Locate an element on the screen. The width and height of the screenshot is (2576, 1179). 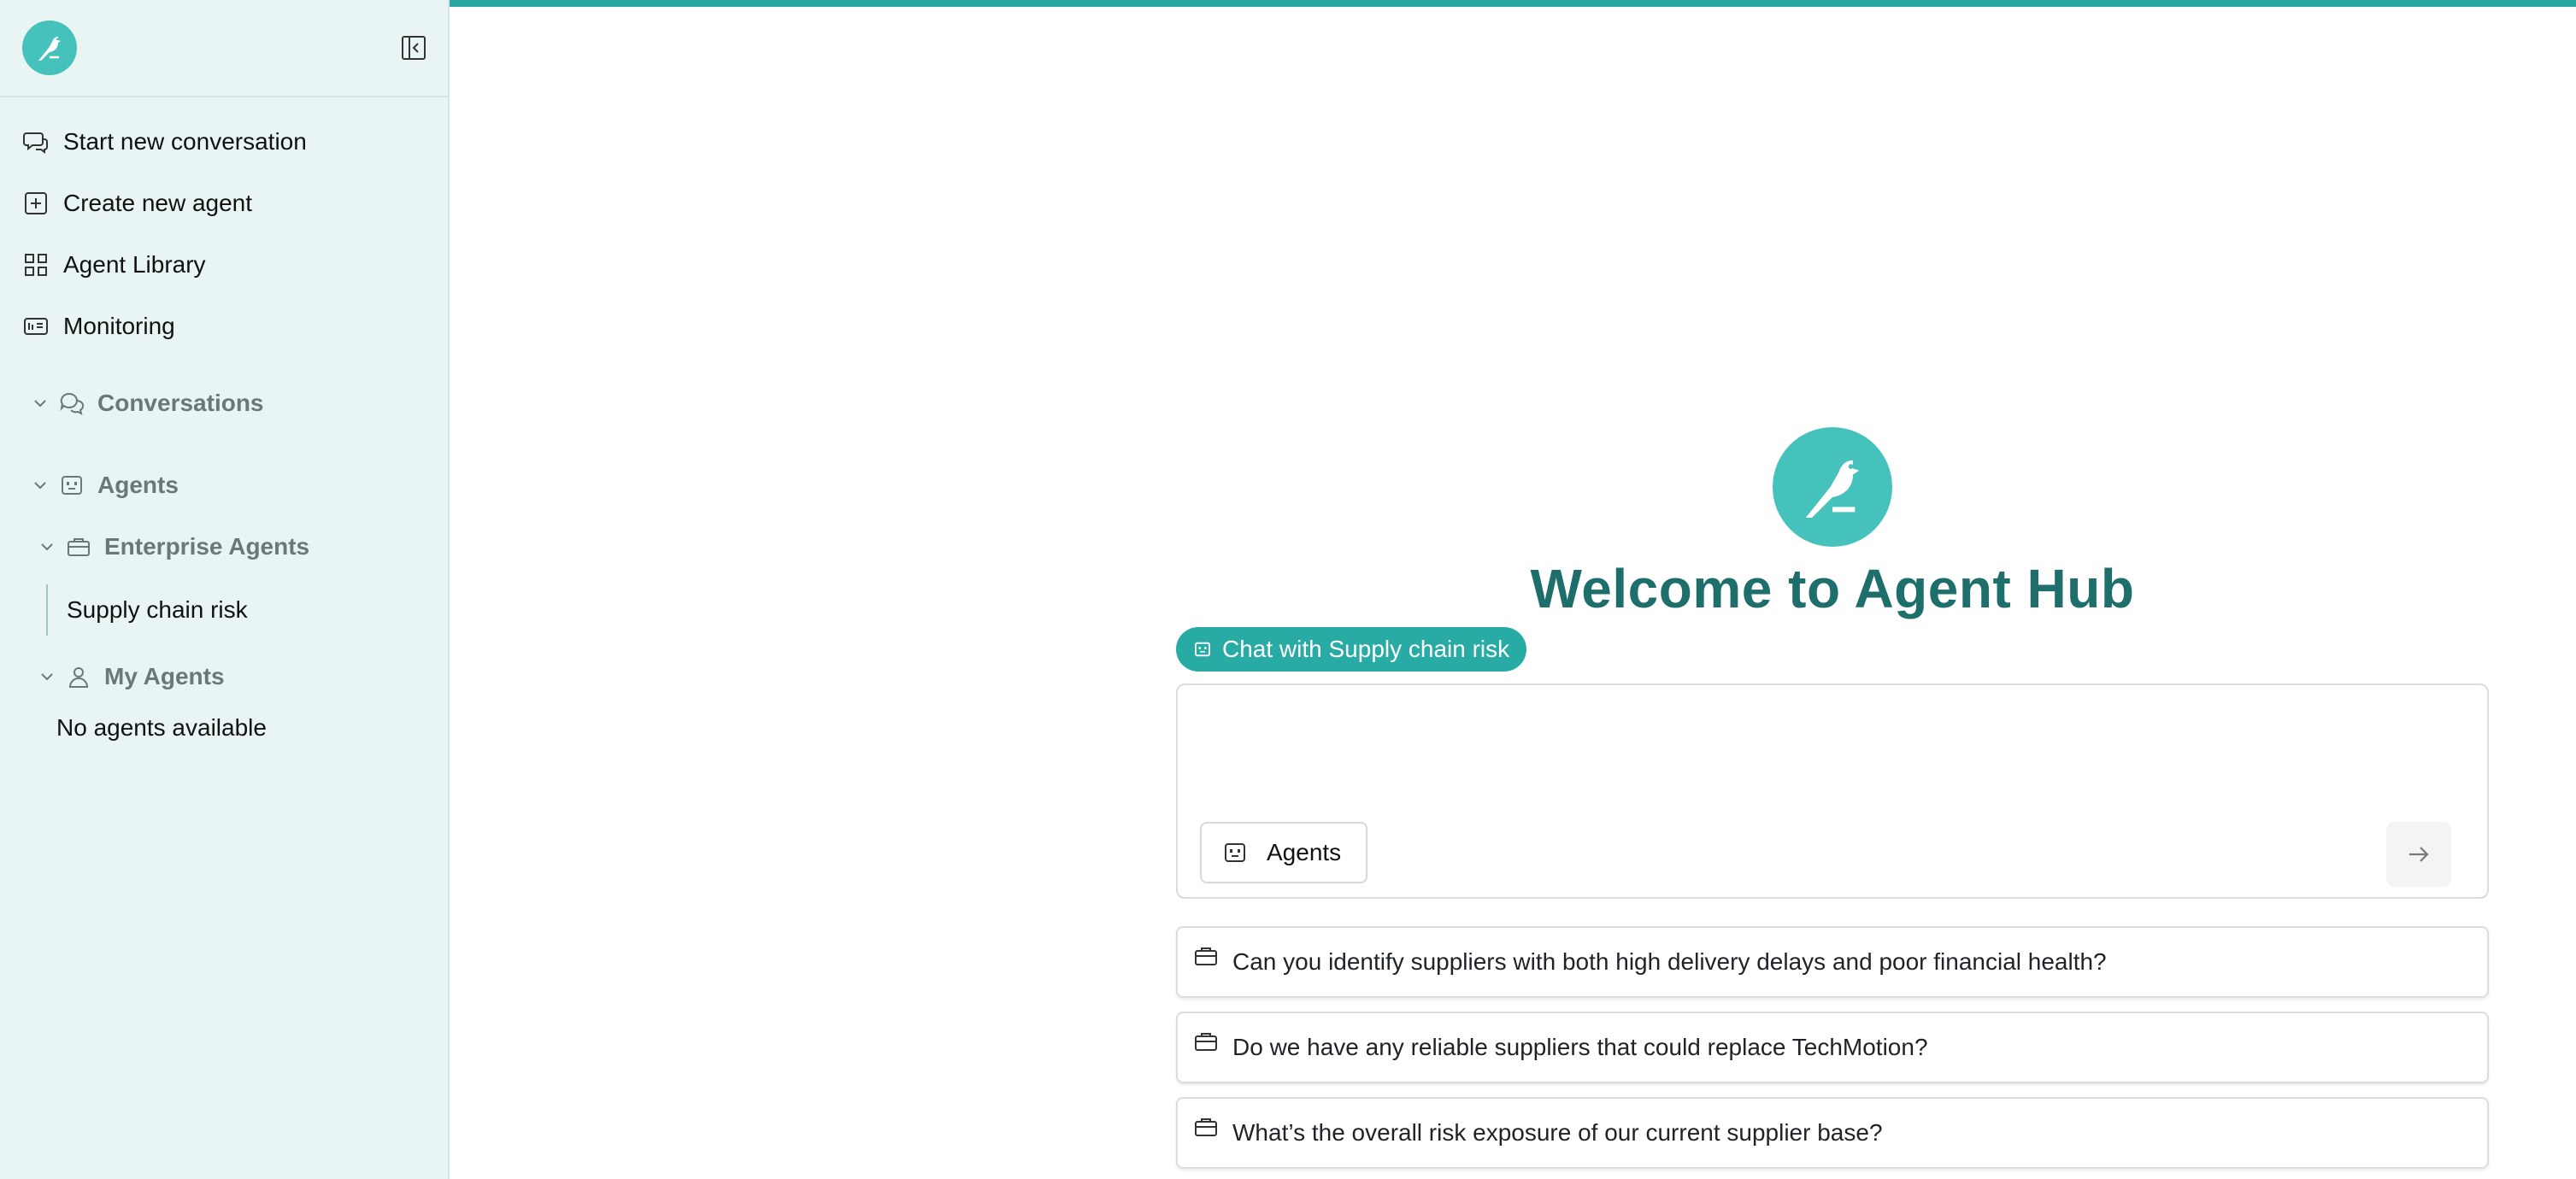
section-label: Enterprise Agents is located at coordinates (207, 546).